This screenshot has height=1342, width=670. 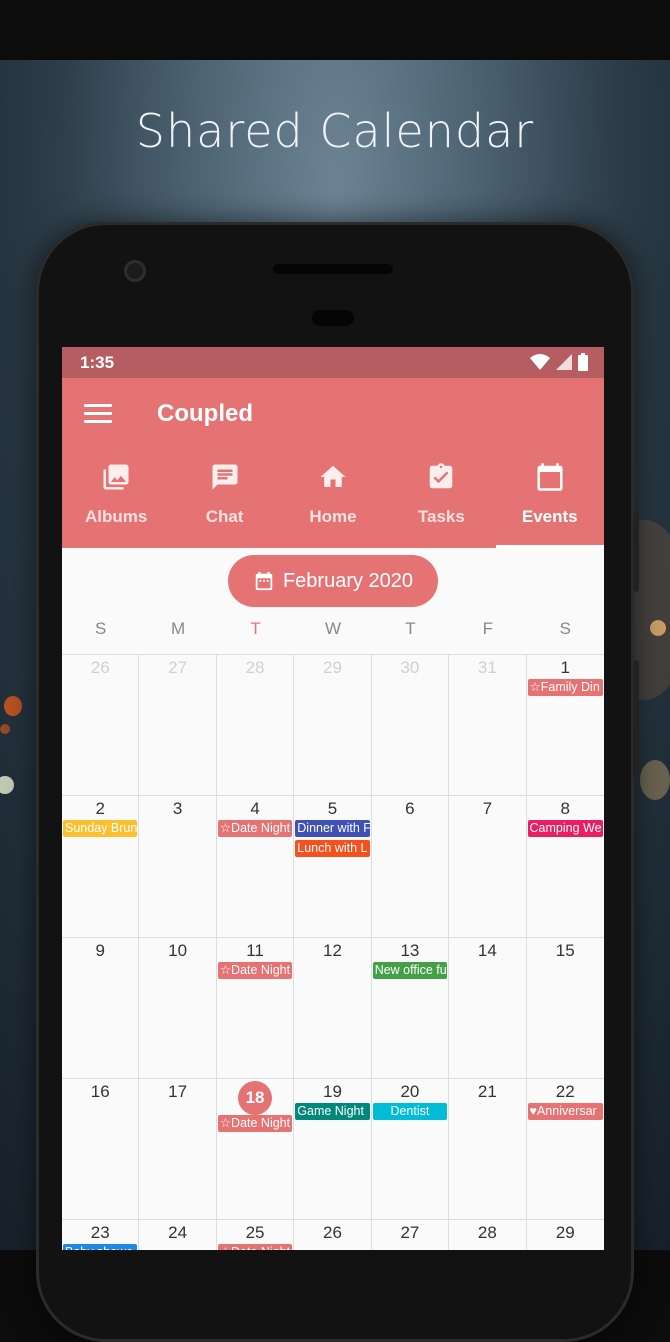 What do you see at coordinates (441, 505) in the screenshot?
I see `tab-tasks: Tasks` at bounding box center [441, 505].